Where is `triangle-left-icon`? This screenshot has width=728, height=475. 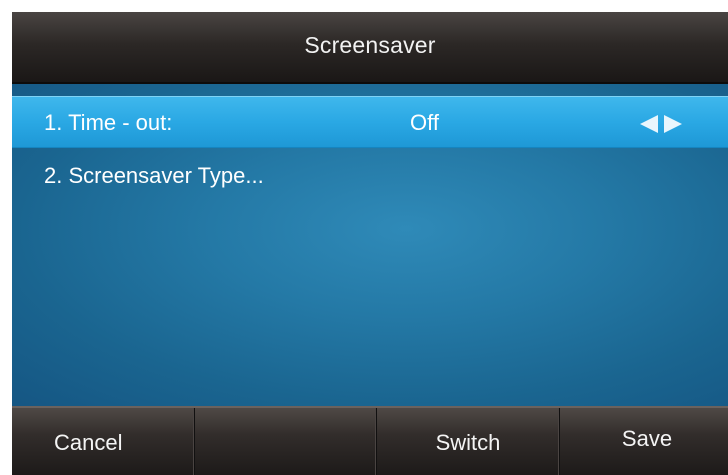 triangle-left-icon is located at coordinates (649, 124).